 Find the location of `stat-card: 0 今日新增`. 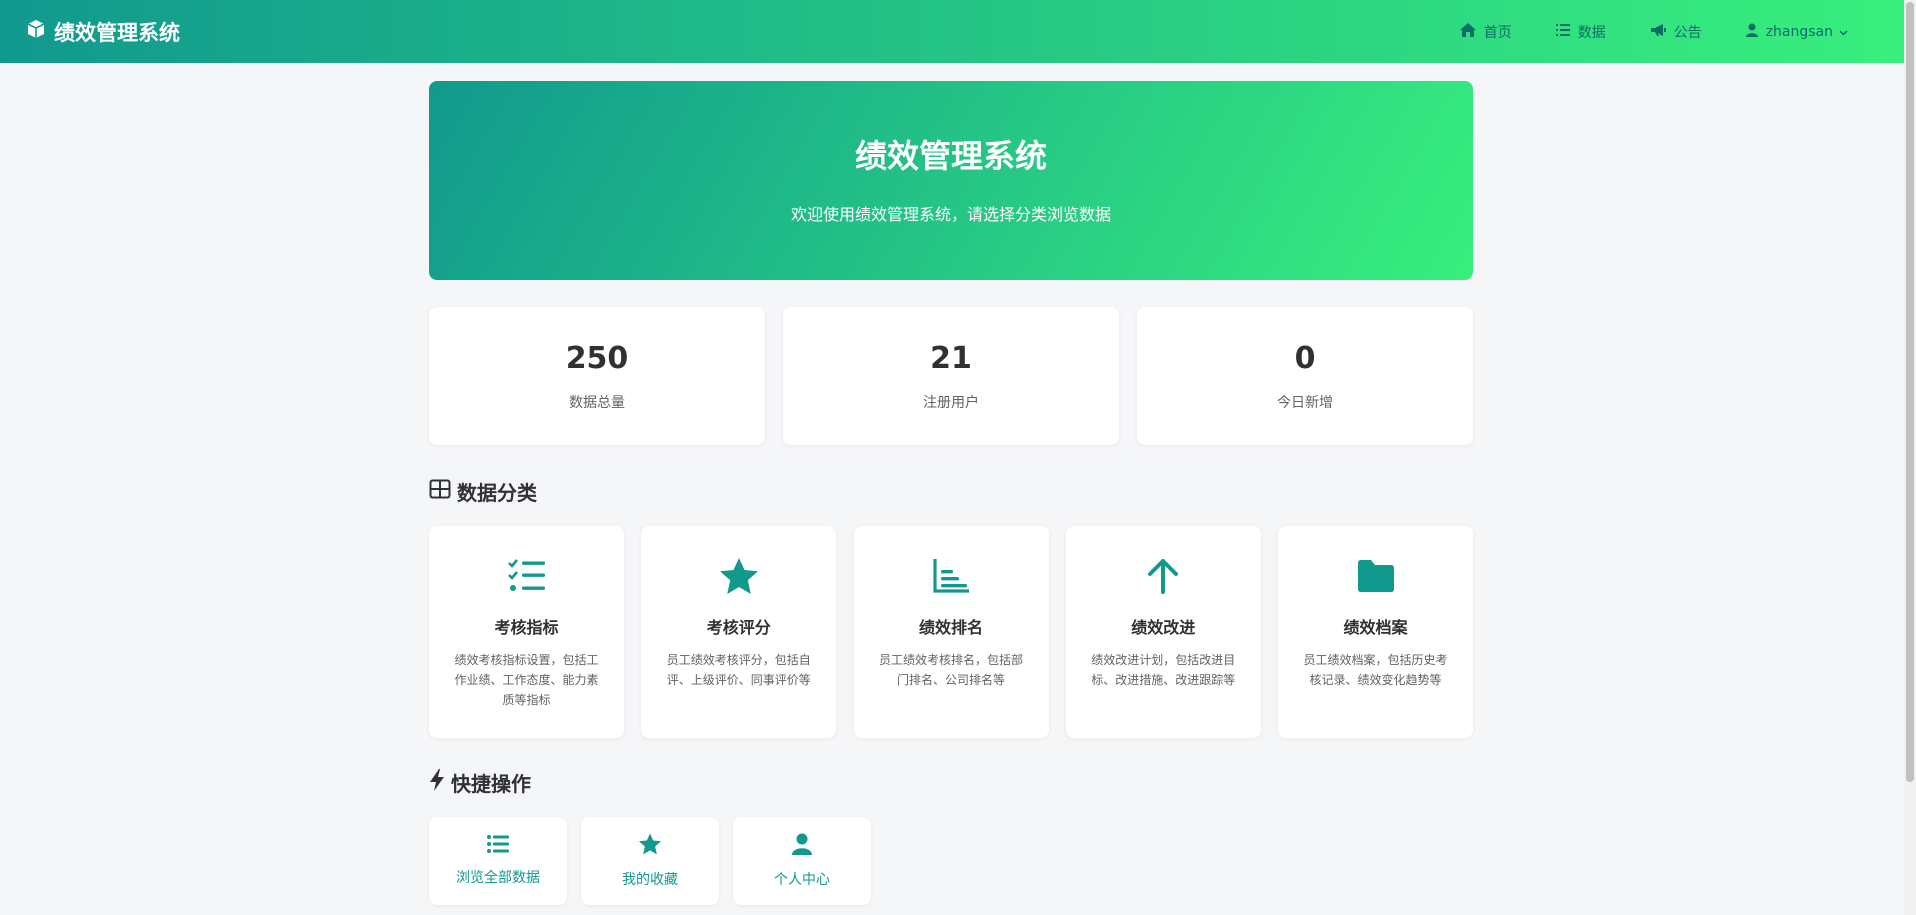

stat-card: 0 今日新增 is located at coordinates (1305, 376).